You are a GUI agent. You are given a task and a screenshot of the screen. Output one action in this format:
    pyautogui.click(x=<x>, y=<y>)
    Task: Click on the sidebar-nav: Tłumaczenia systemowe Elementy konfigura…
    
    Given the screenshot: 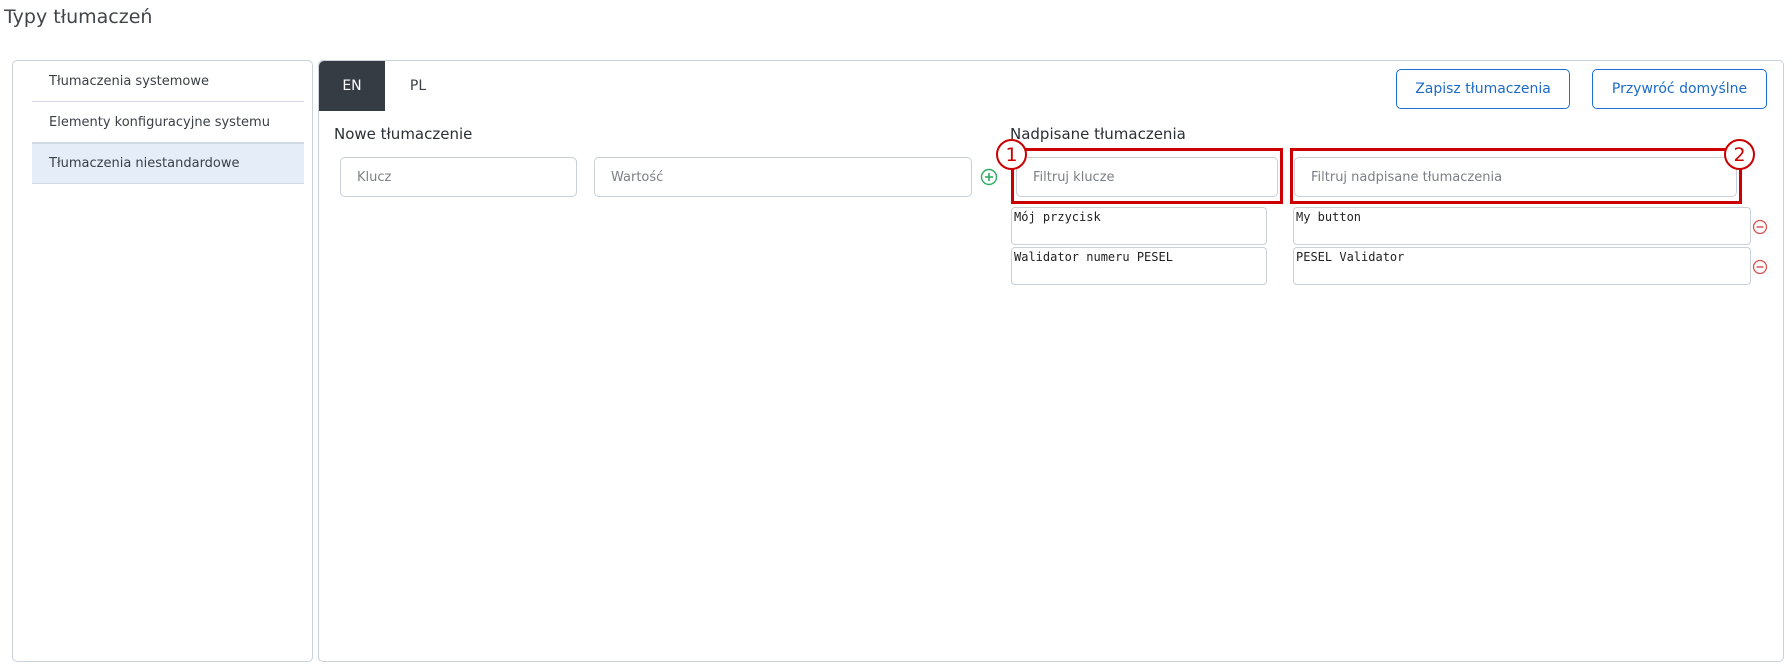 What is the action you would take?
    pyautogui.click(x=168, y=122)
    